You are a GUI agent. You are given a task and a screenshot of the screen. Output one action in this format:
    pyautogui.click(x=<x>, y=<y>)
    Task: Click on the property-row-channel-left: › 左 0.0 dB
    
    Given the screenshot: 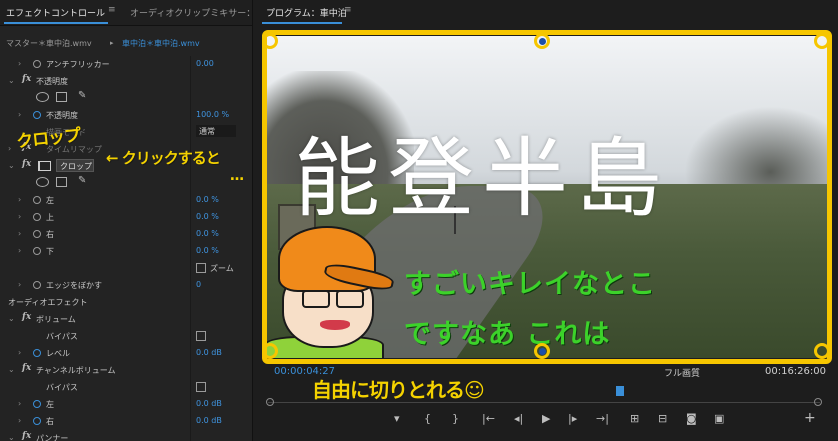 What is the action you would take?
    pyautogui.click(x=126, y=404)
    